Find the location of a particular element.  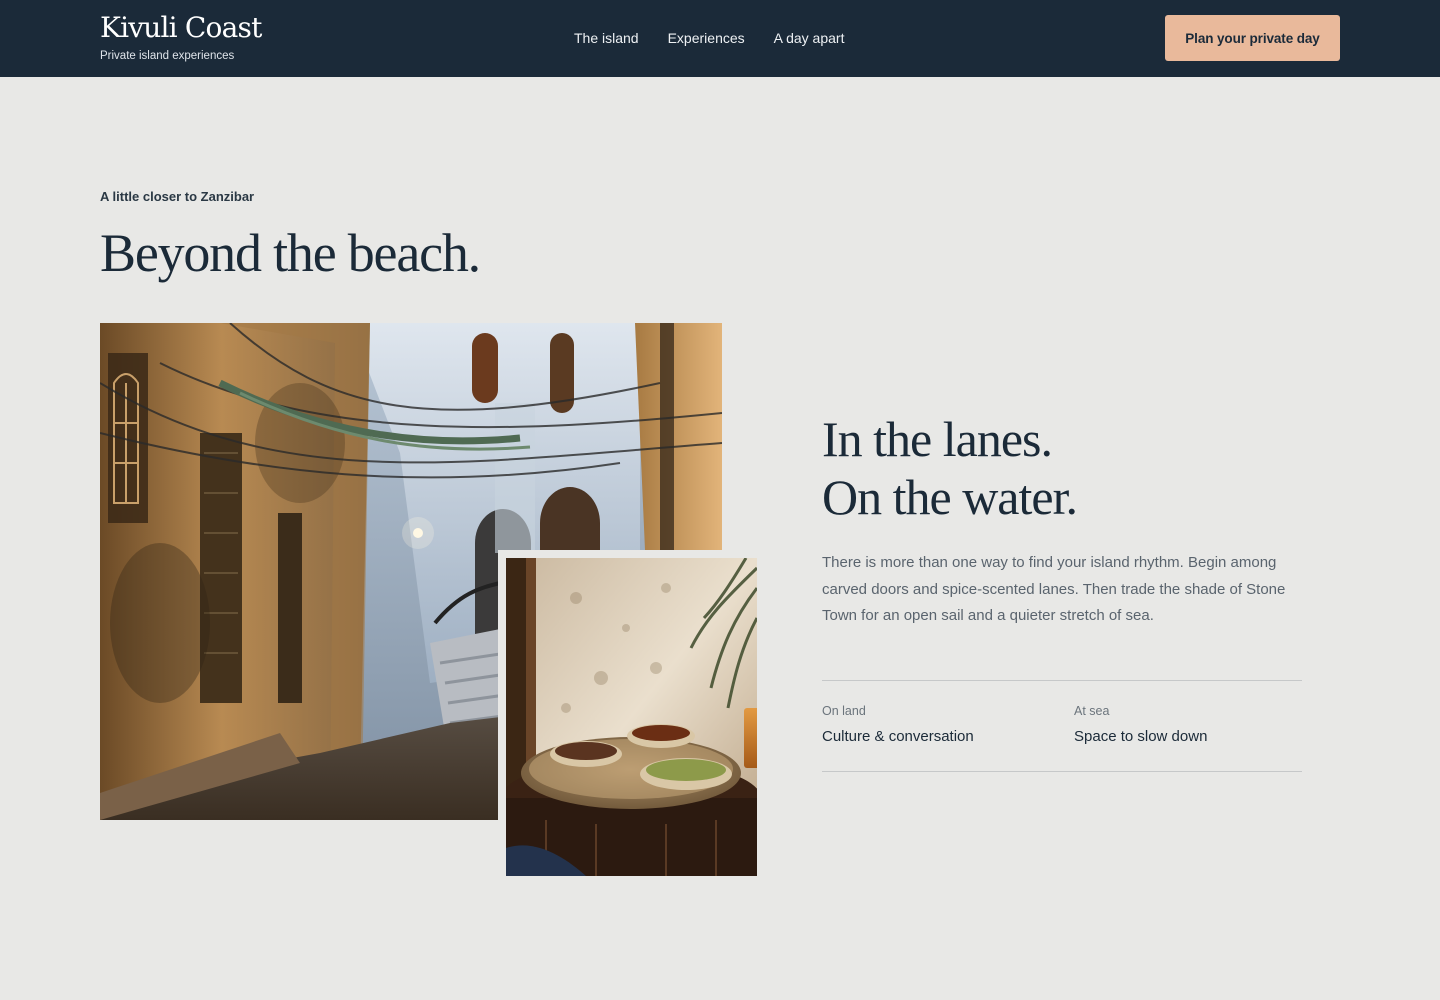

spice-tray-photo is located at coordinates (631, 717).